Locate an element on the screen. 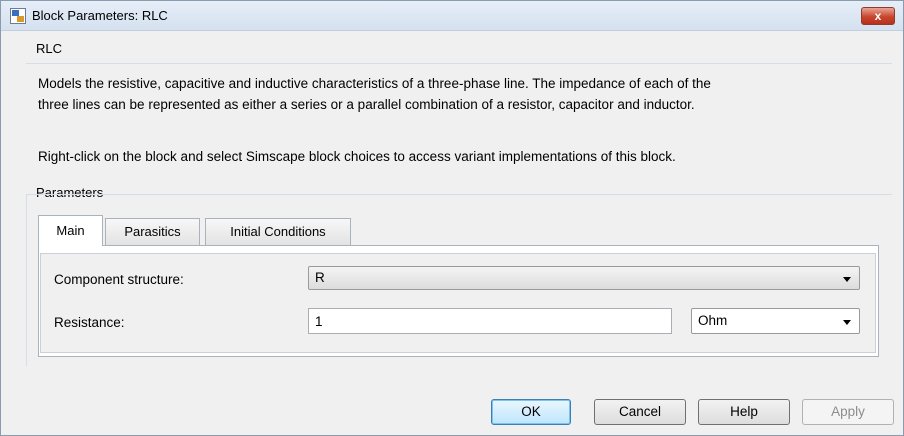 Image resolution: width=904 pixels, height=436 pixels. component-structure-label: Component structure: is located at coordinates (119, 279).